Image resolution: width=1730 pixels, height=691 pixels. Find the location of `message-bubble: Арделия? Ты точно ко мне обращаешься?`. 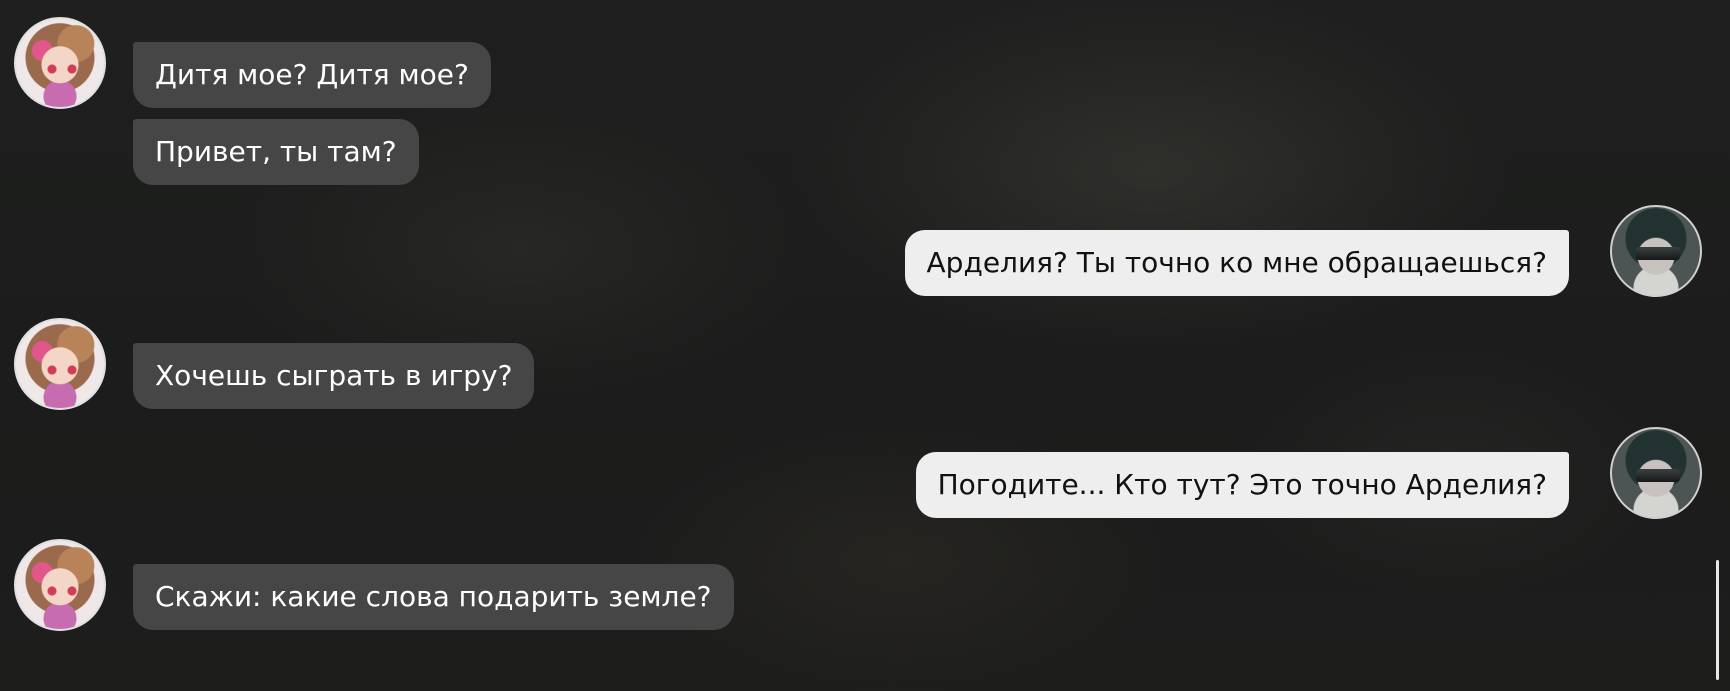

message-bubble: Арделия? Ты точно ко мне обращаешься? is located at coordinates (1236, 263).